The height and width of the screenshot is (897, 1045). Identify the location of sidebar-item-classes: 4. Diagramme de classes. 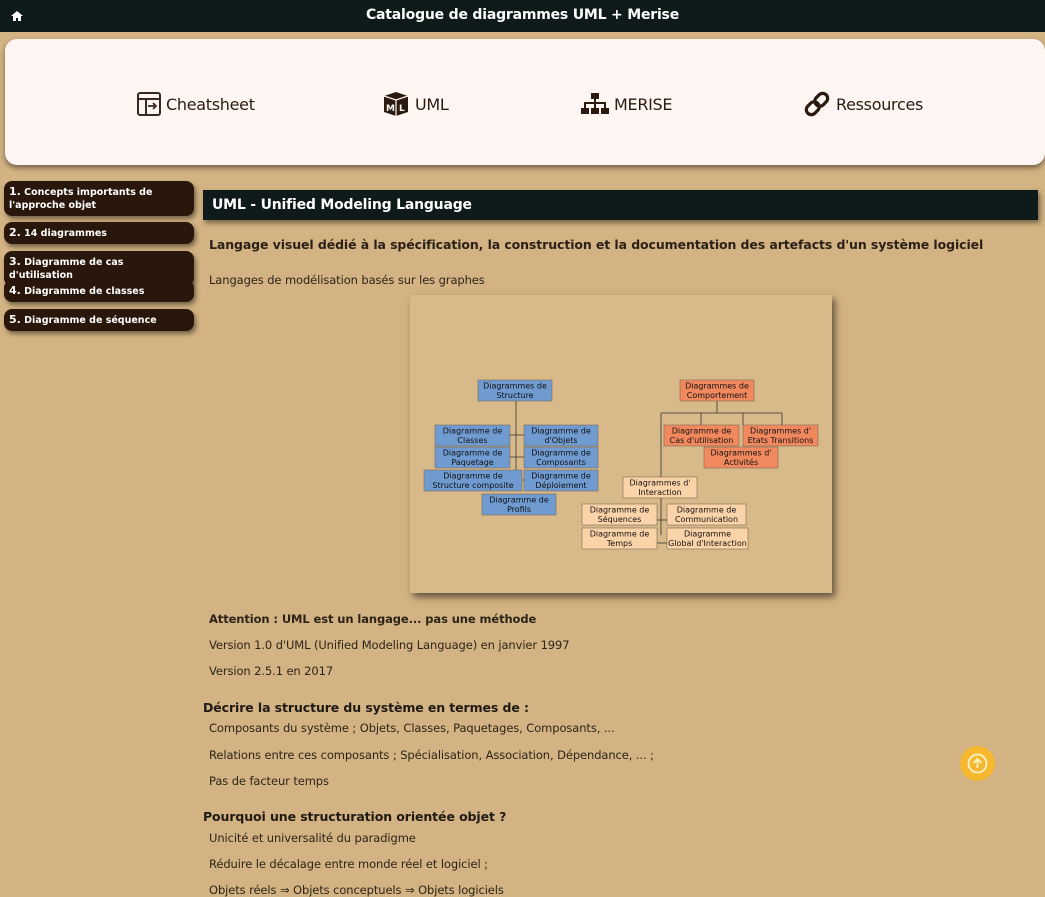
(99, 291).